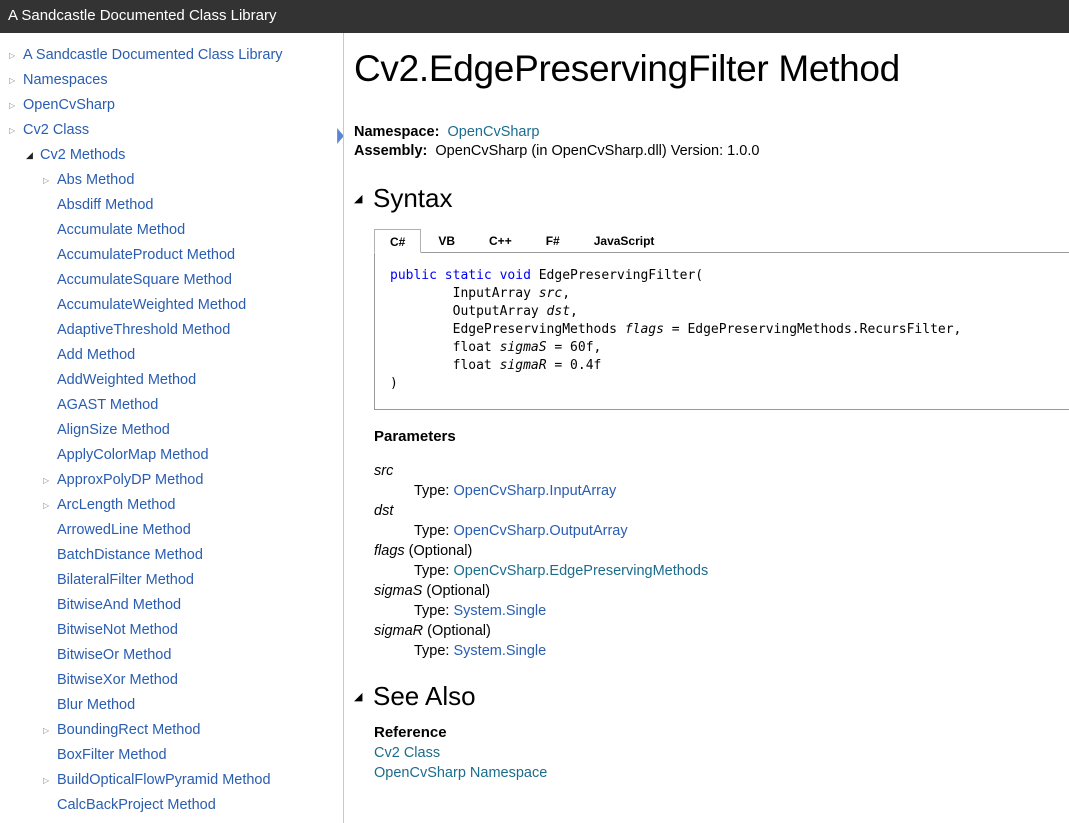 This screenshot has height=823, width=1069. Describe the element at coordinates (171, 130) in the screenshot. I see `toc-item: ▷ Cv2 Class` at that location.